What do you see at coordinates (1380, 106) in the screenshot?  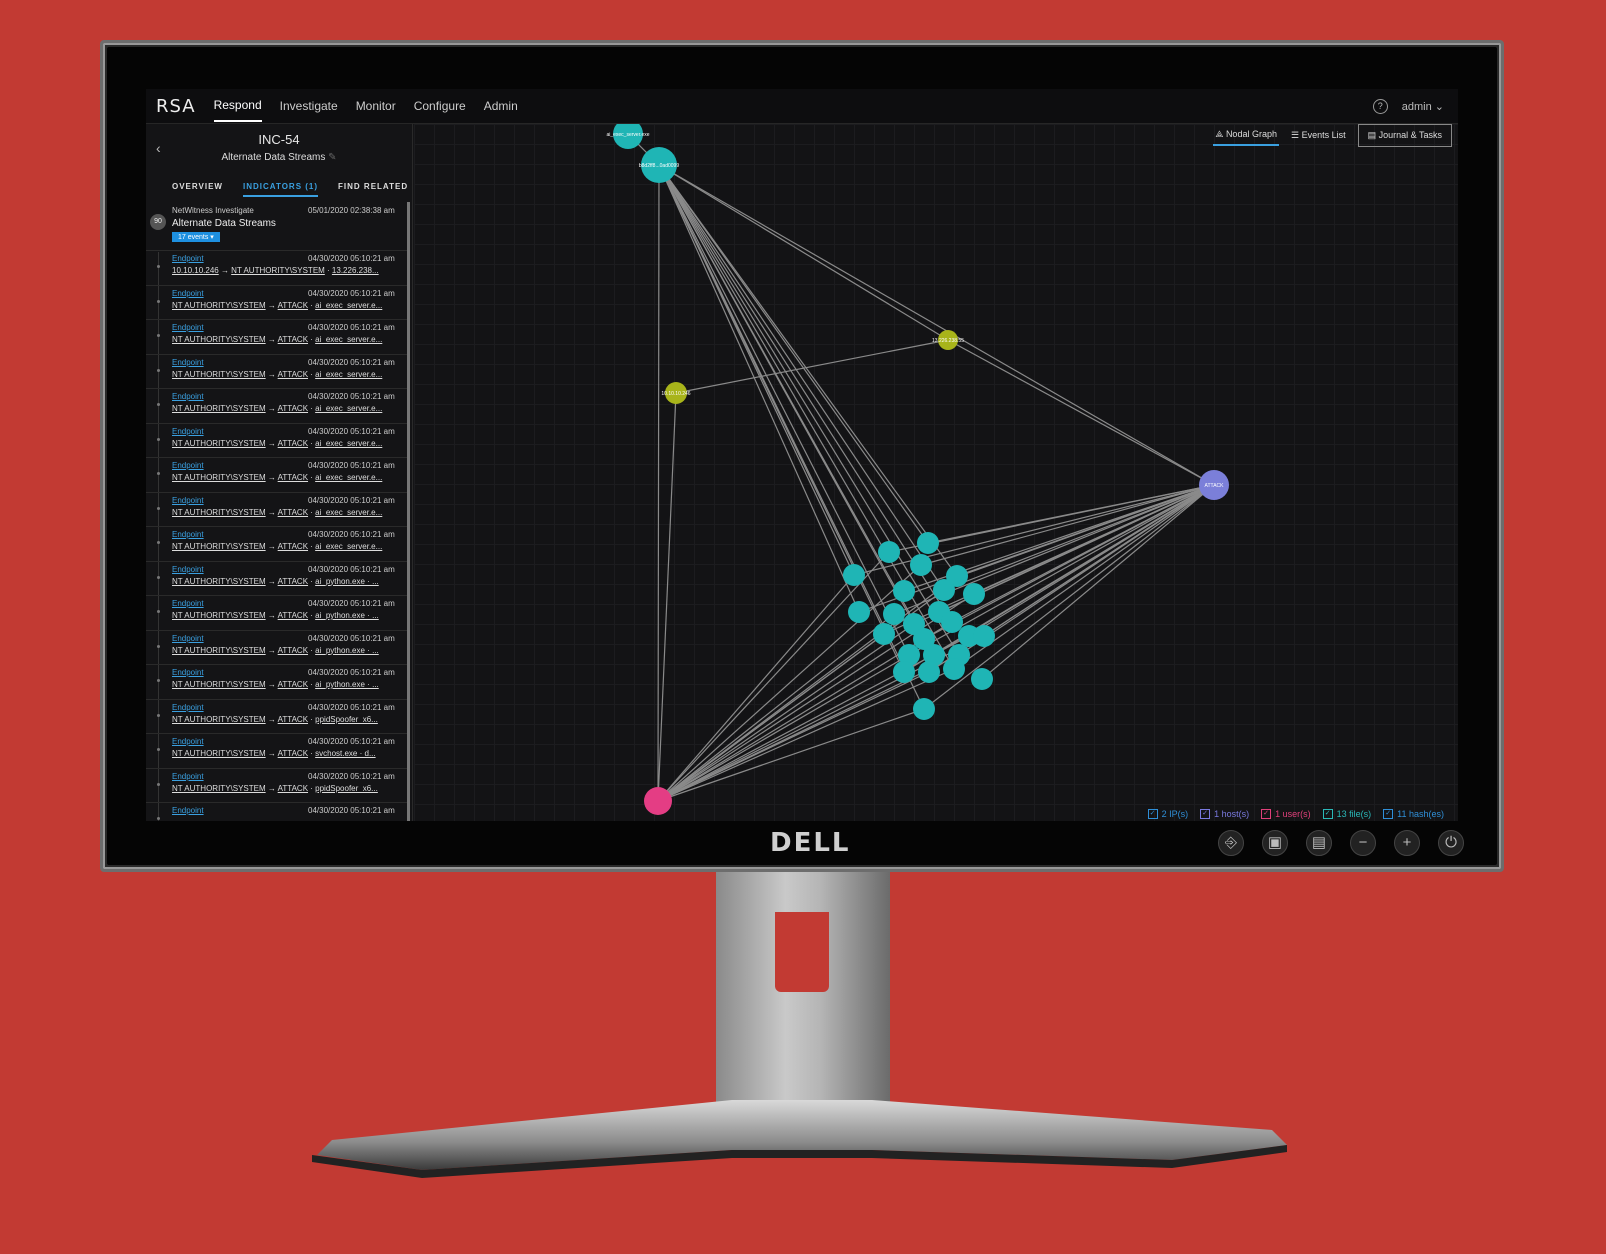 I see `help-icon: ?` at bounding box center [1380, 106].